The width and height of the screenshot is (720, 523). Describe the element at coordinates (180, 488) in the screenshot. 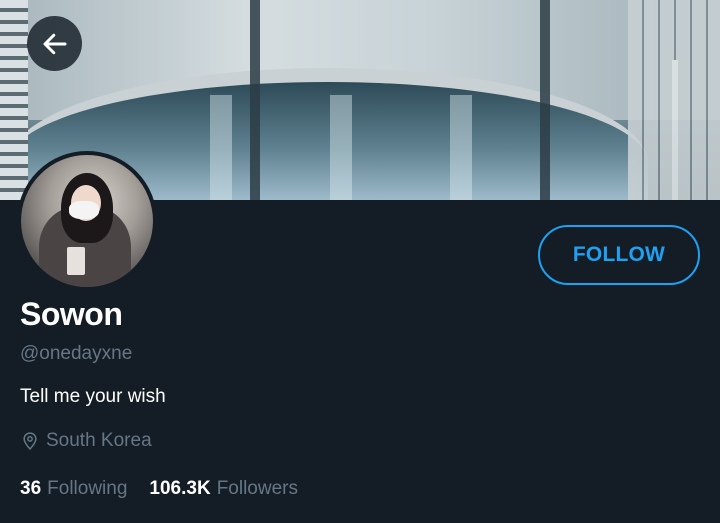

I see `followers-count: 106.3K` at that location.